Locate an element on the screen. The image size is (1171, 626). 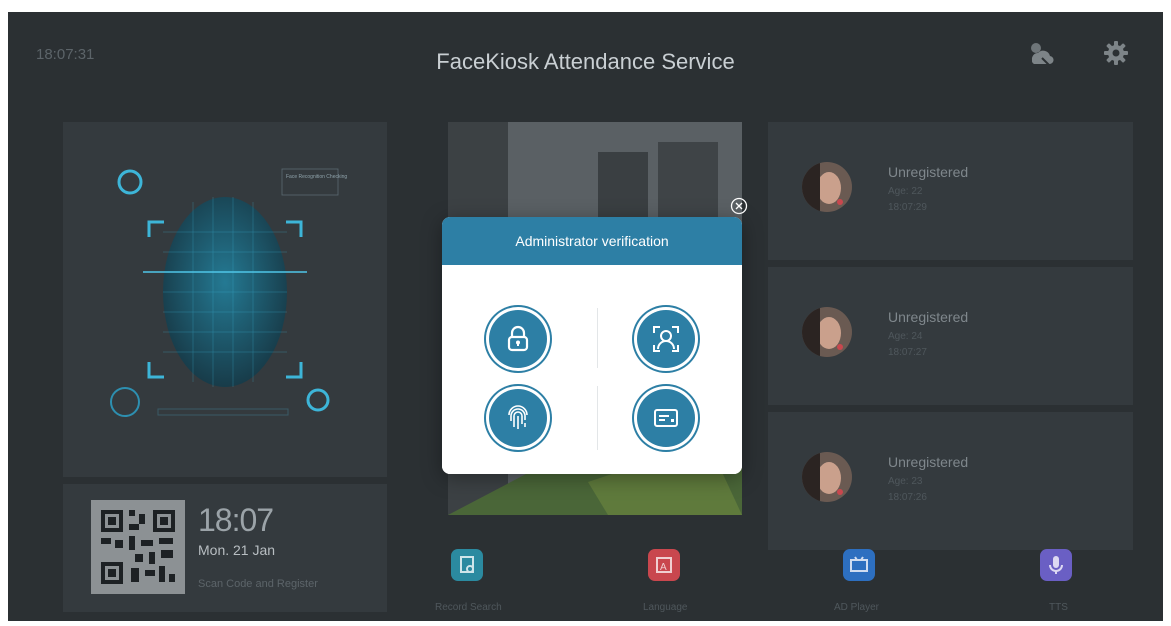
page-title: FaceKiosk Attendance Service is located at coordinates (585, 61).